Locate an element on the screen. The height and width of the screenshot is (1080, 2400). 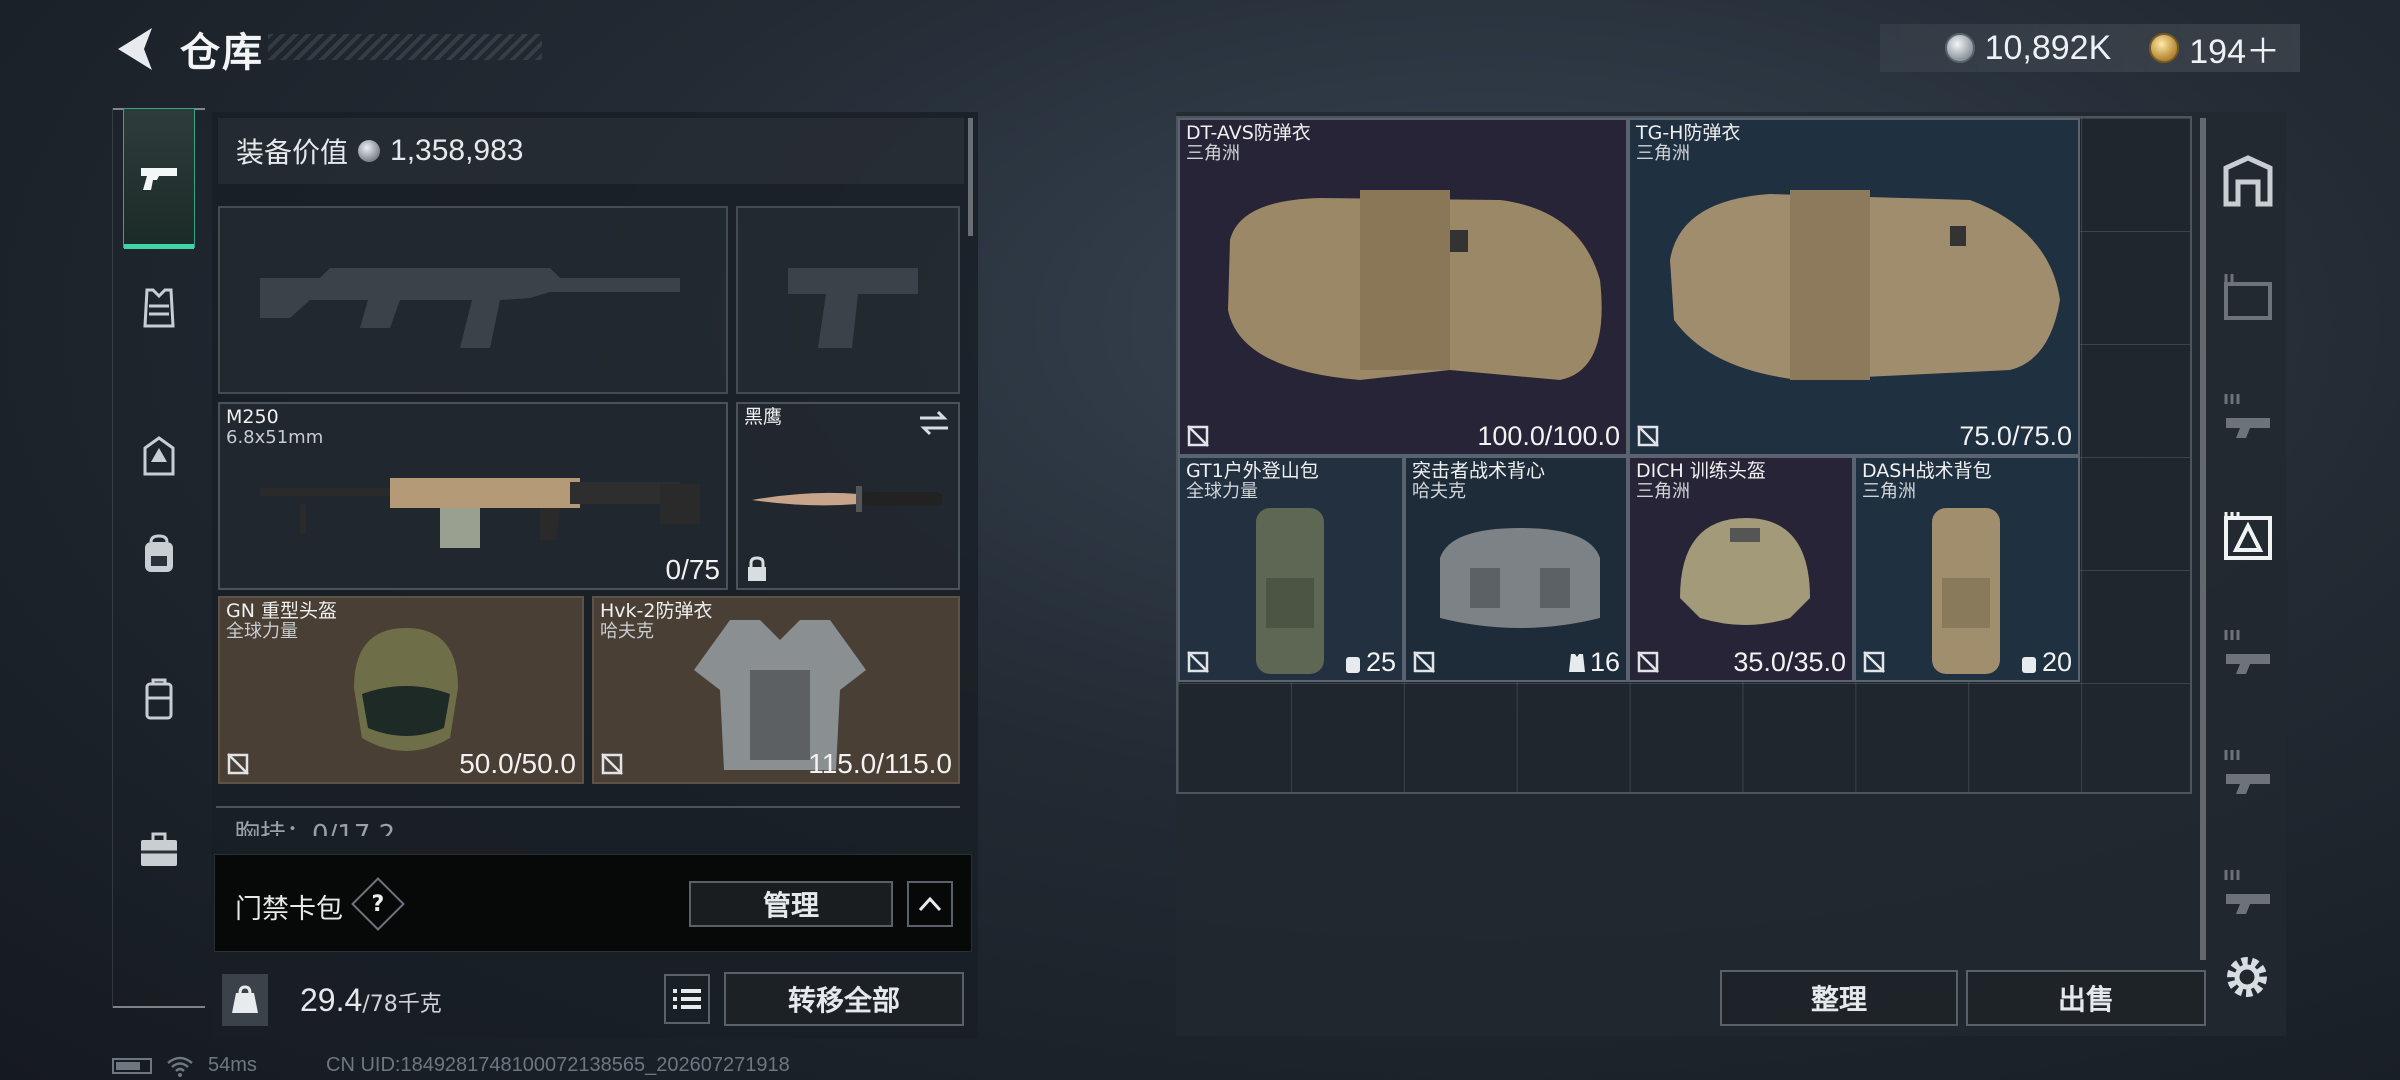
back-arrow-icon is located at coordinates (134, 49).